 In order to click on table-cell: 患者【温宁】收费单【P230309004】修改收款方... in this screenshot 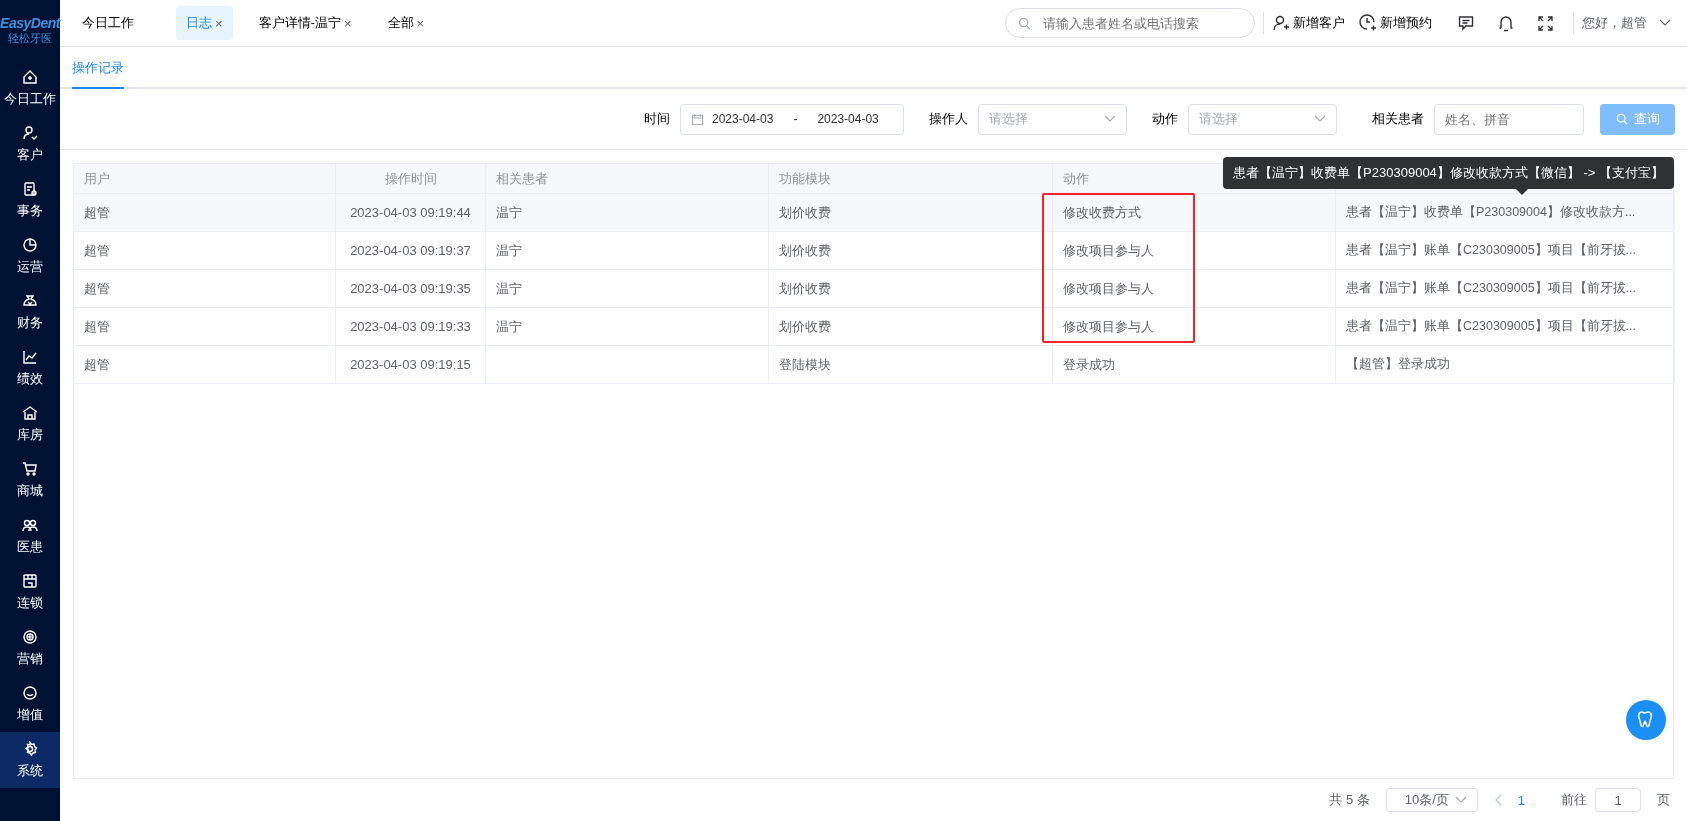, I will do `click(1491, 212)`.